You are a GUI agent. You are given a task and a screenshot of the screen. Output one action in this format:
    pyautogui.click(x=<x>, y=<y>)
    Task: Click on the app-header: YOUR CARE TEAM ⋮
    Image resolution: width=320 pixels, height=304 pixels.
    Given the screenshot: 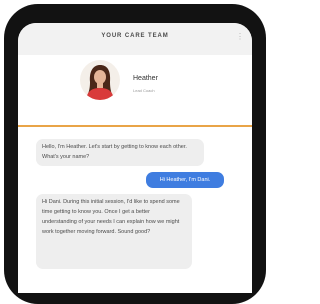 What is the action you would take?
    pyautogui.click(x=135, y=39)
    